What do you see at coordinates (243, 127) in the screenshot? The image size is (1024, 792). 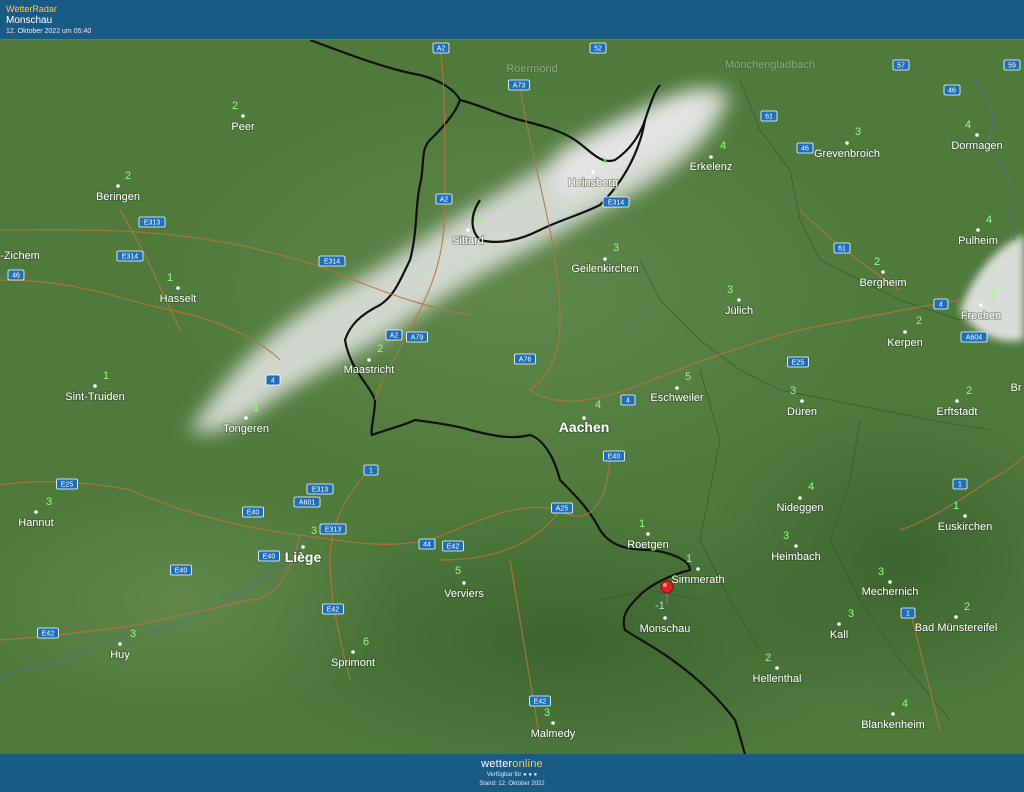 I see `city-name: Peer` at bounding box center [243, 127].